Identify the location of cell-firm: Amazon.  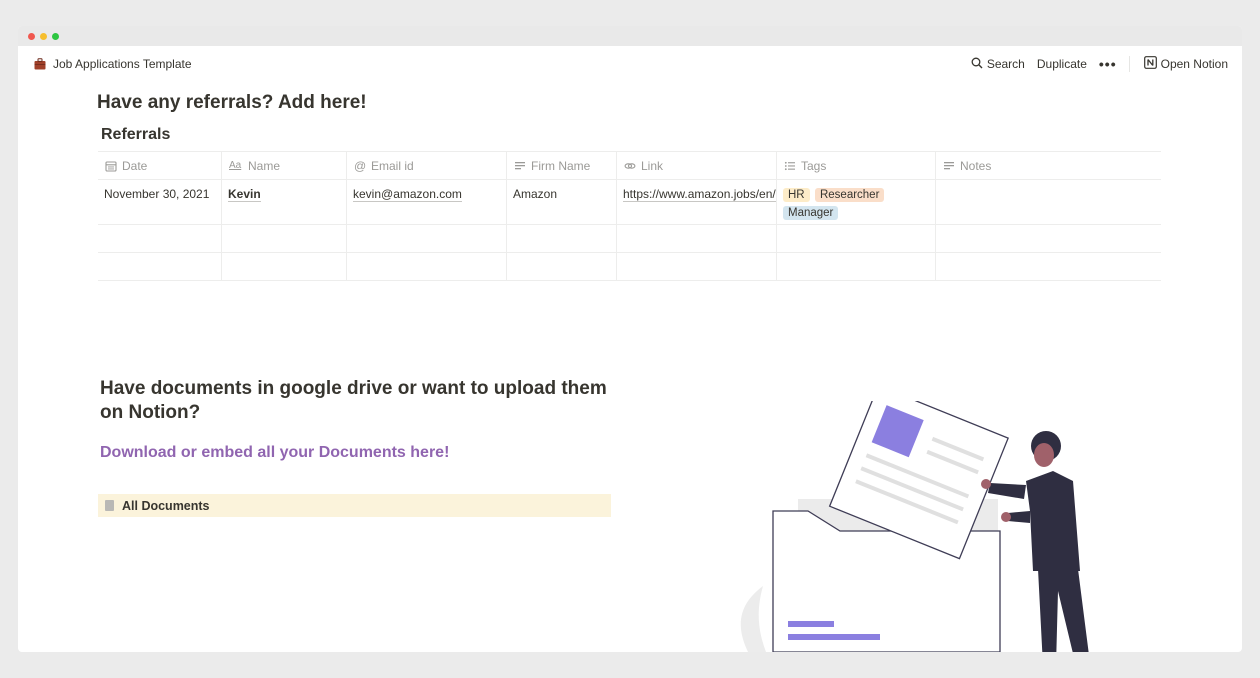
(562, 202).